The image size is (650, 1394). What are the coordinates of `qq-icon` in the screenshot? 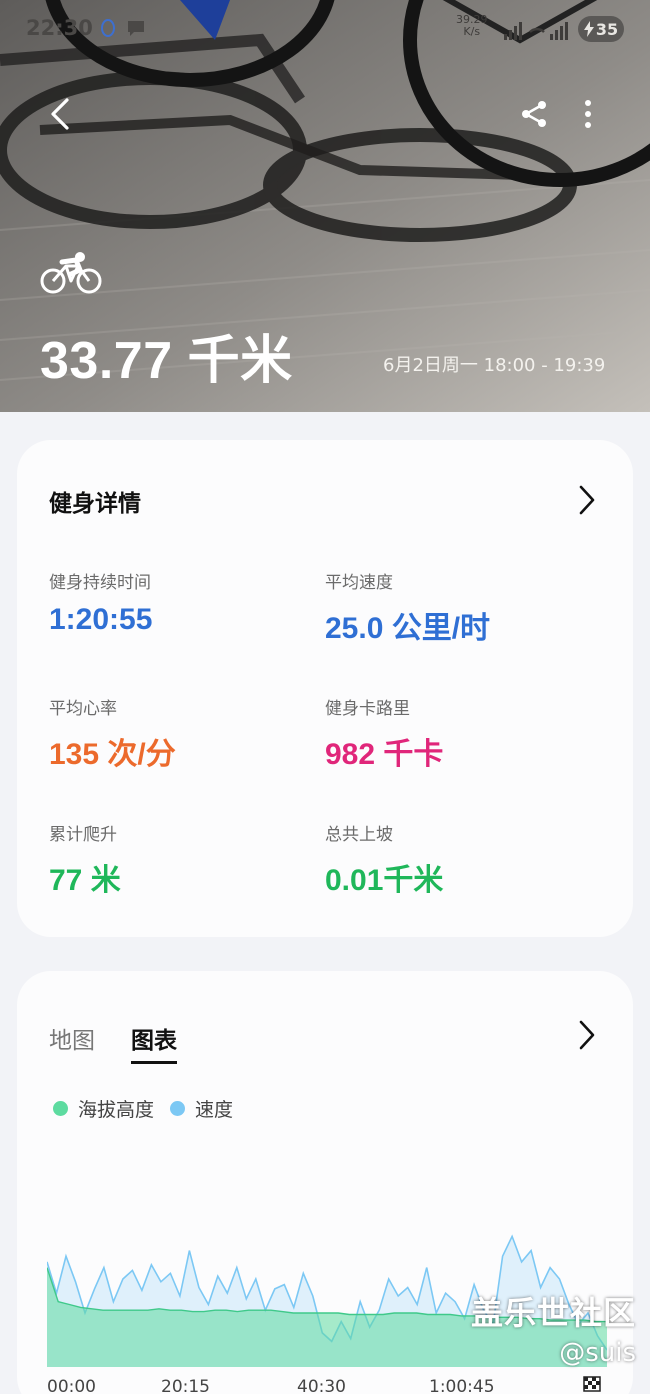 It's located at (108, 28).